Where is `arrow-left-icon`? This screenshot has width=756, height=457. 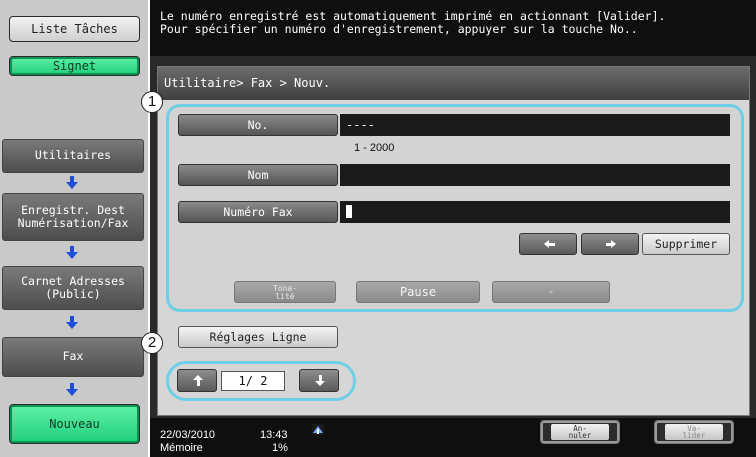
arrow-left-icon is located at coordinates (549, 244).